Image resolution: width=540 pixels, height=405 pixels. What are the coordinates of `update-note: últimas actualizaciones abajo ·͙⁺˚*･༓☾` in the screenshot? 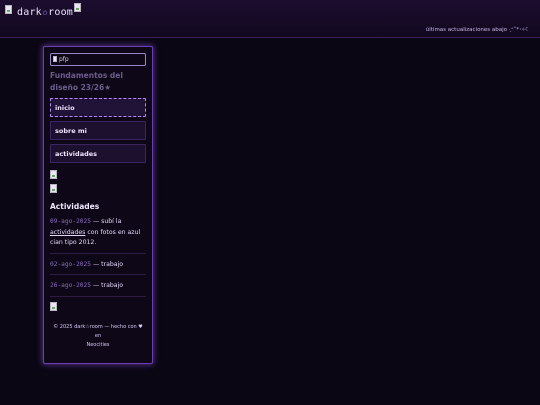 It's located at (477, 30).